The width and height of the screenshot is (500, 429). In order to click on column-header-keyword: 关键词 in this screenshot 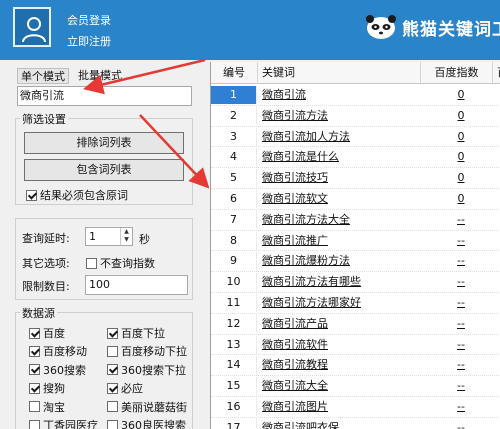, I will do `click(339, 73)`.